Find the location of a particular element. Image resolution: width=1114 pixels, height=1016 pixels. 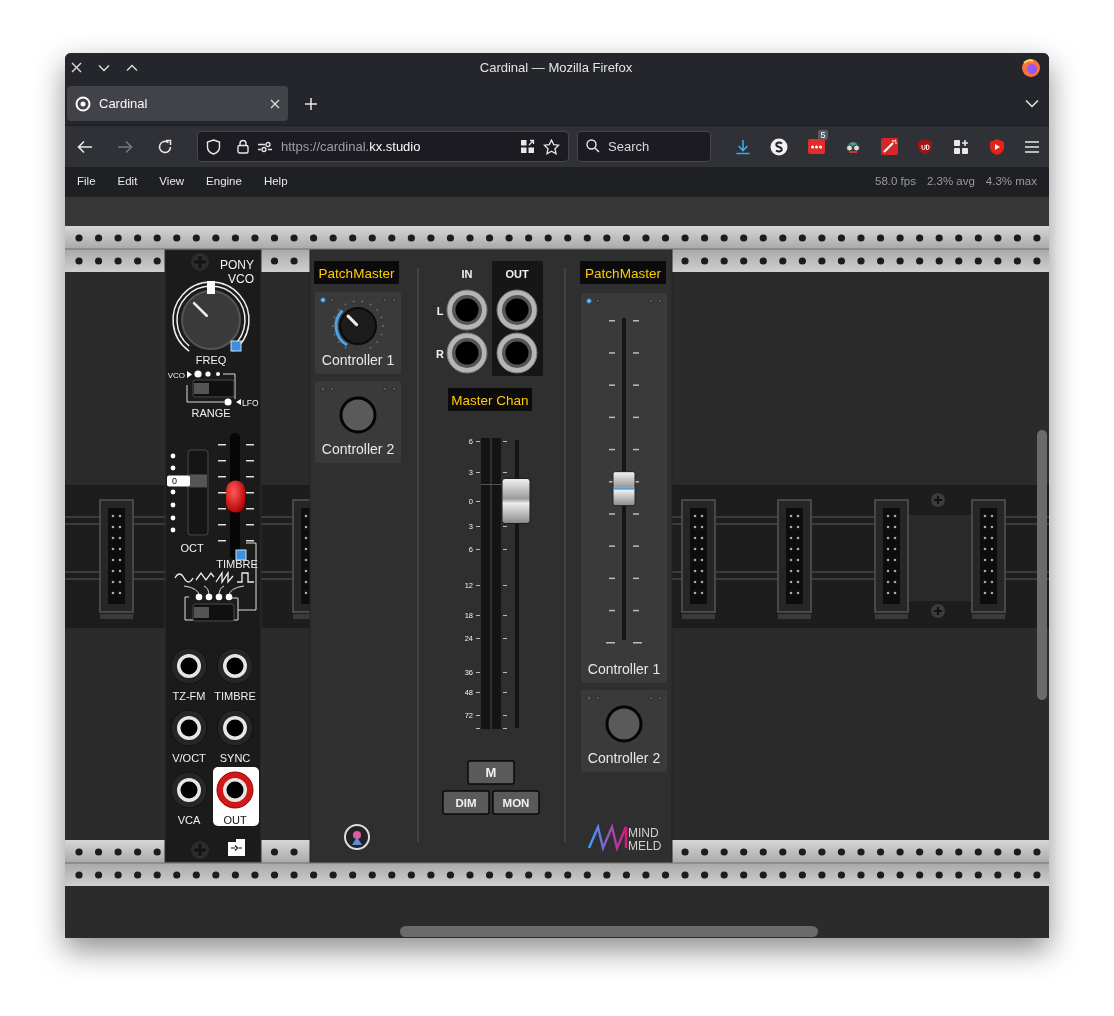

octave-value-tag: 0 is located at coordinates (178, 481).